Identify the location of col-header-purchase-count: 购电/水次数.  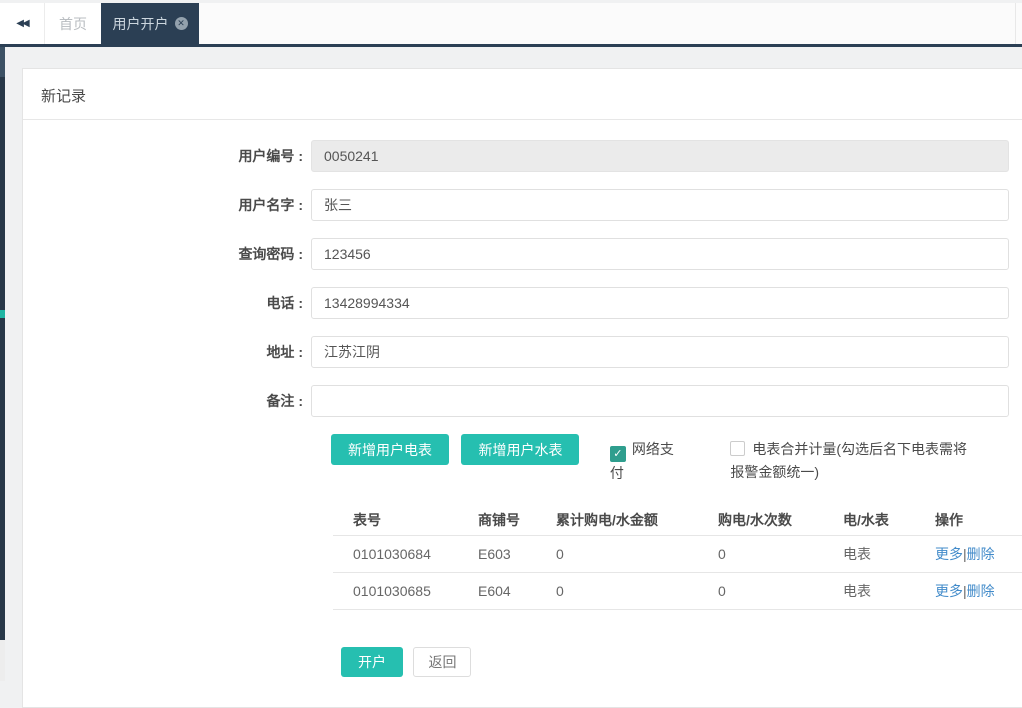
(780, 520).